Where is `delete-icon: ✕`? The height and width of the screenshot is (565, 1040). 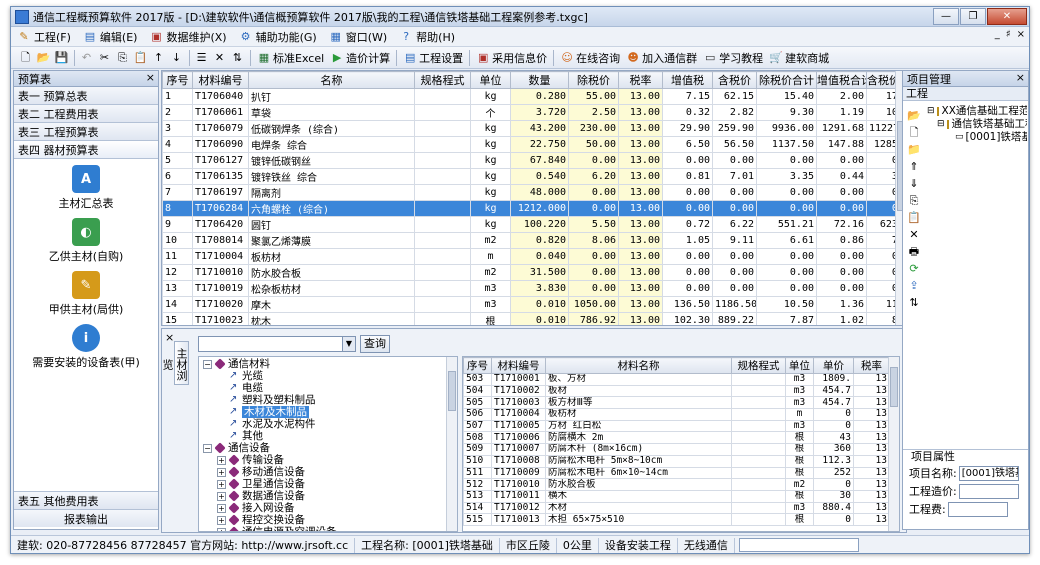 delete-icon: ✕ is located at coordinates (914, 235).